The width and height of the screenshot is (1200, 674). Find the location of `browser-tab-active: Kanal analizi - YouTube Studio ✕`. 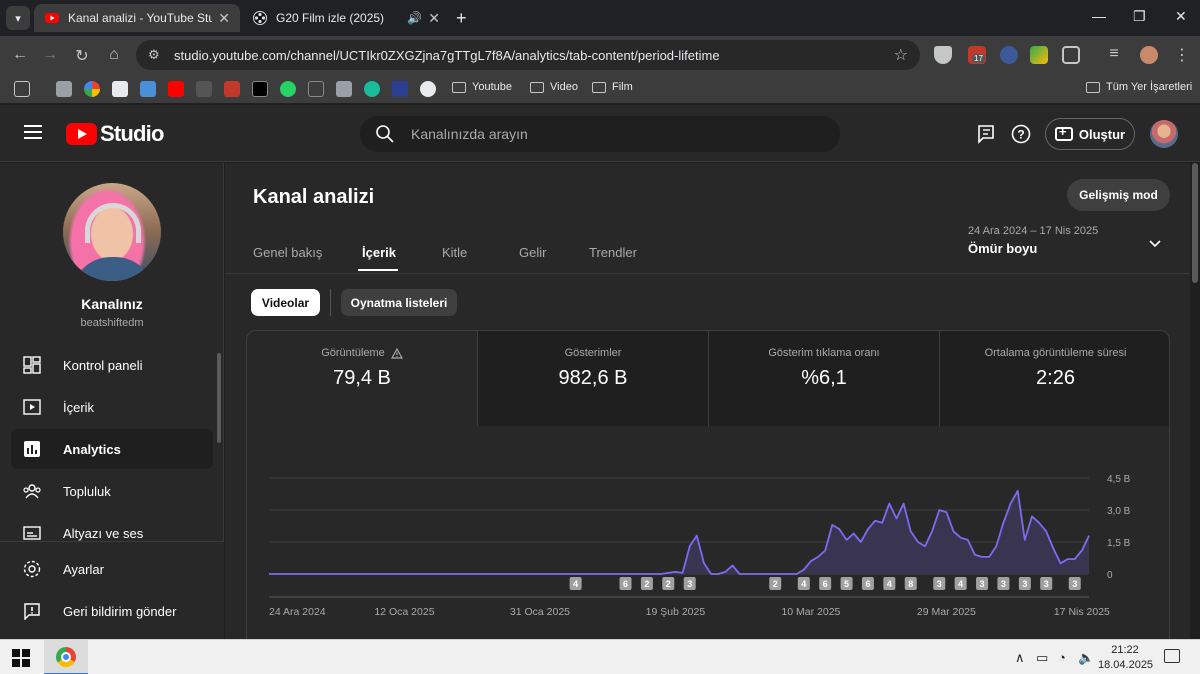

browser-tab-active: Kanal analizi - YouTube Studio ✕ is located at coordinates (137, 18).